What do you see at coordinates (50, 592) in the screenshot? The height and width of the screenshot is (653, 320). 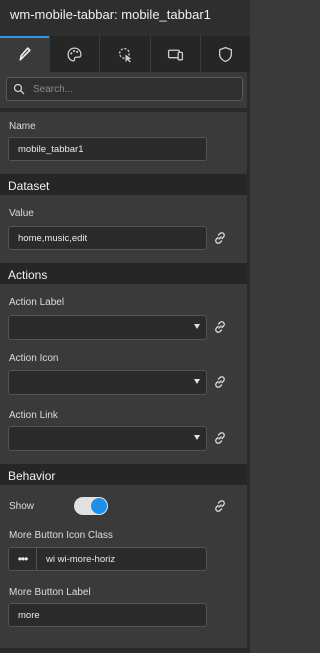 I see `more-button-label-label: More Button Label` at bounding box center [50, 592].